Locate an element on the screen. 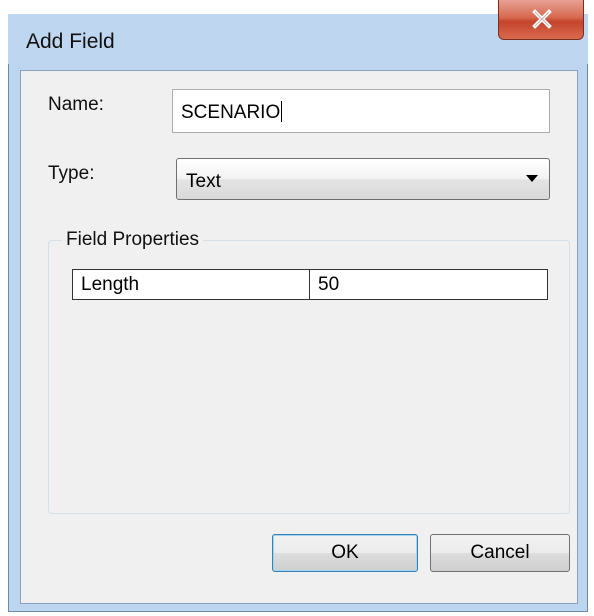 The width and height of the screenshot is (594, 616). chevron-down-icon is located at coordinates (532, 178).